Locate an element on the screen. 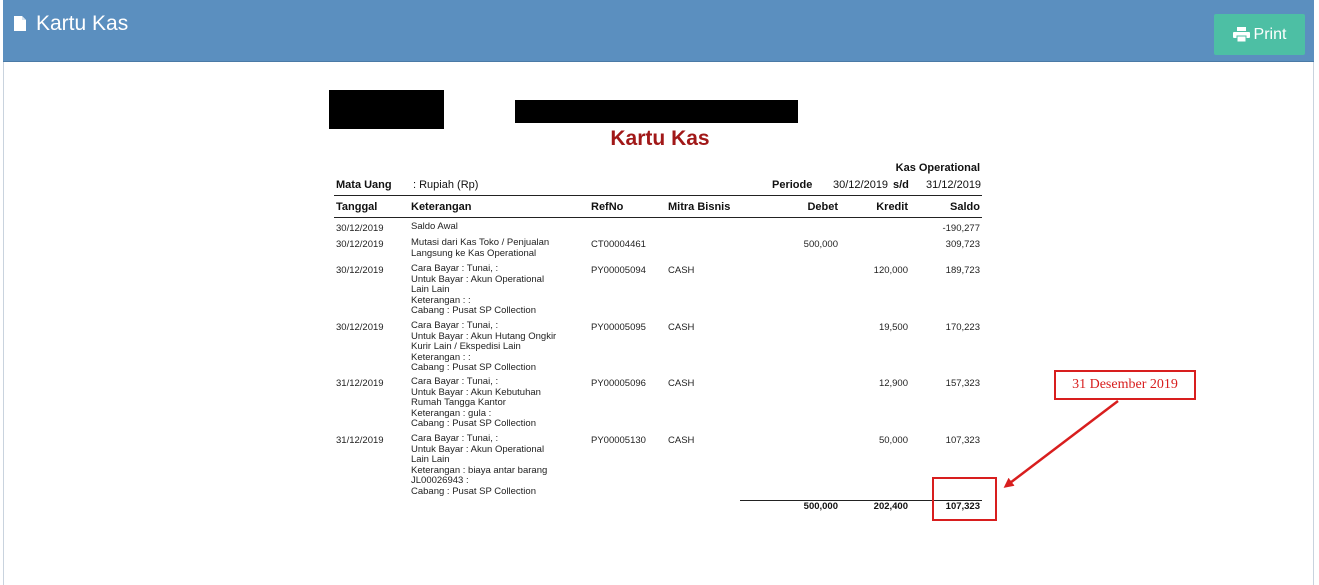 The height and width of the screenshot is (585, 1319). row-saldo: 107,323 is located at coordinates (962, 440).